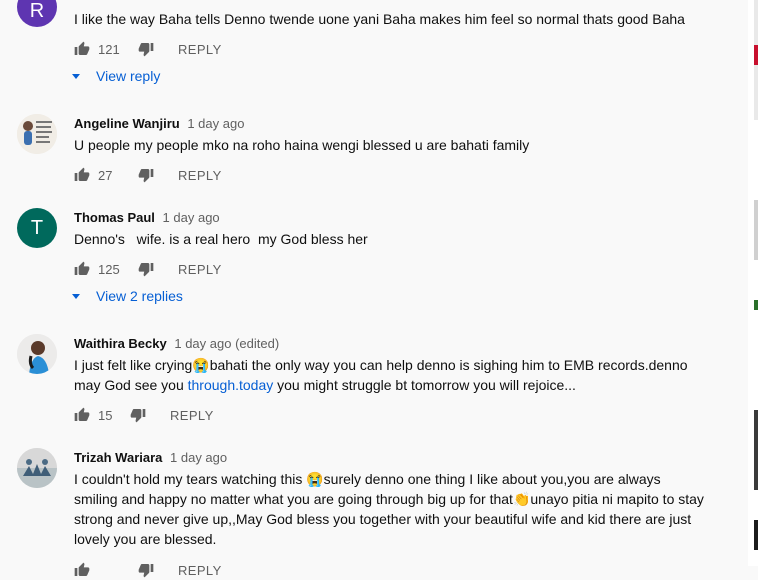 This screenshot has width=758, height=580. I want to click on right-panel-edge, so click(753, 283).